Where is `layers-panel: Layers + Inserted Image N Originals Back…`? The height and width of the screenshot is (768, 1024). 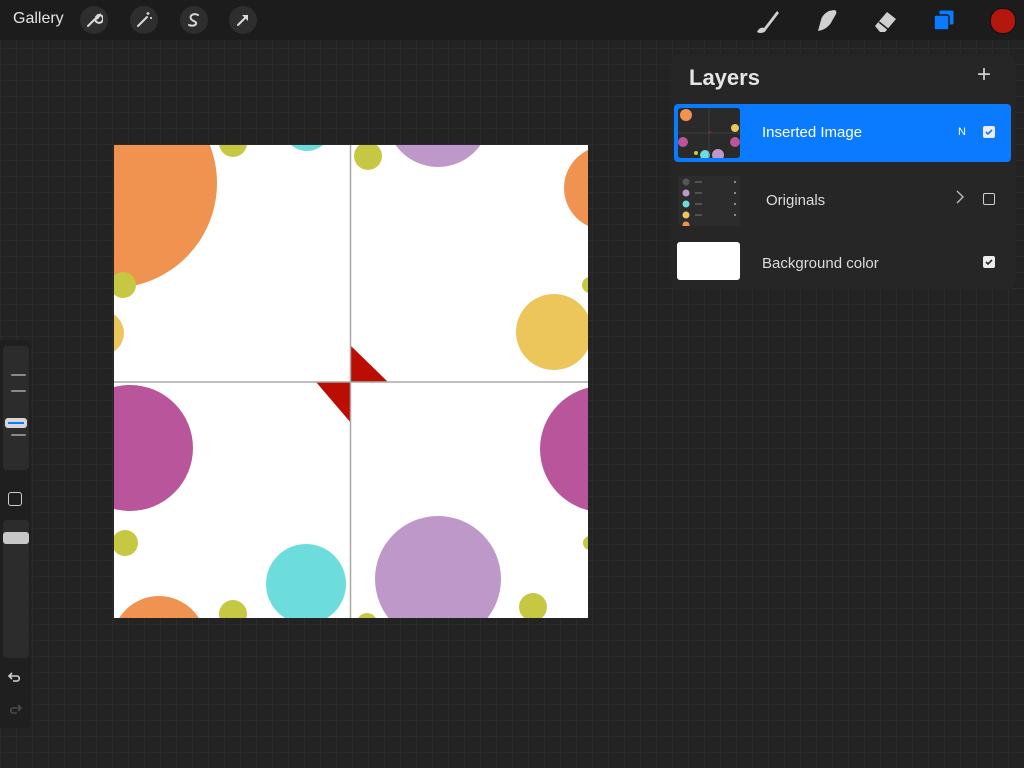 layers-panel: Layers + Inserted Image N Originals Back… is located at coordinates (843, 172).